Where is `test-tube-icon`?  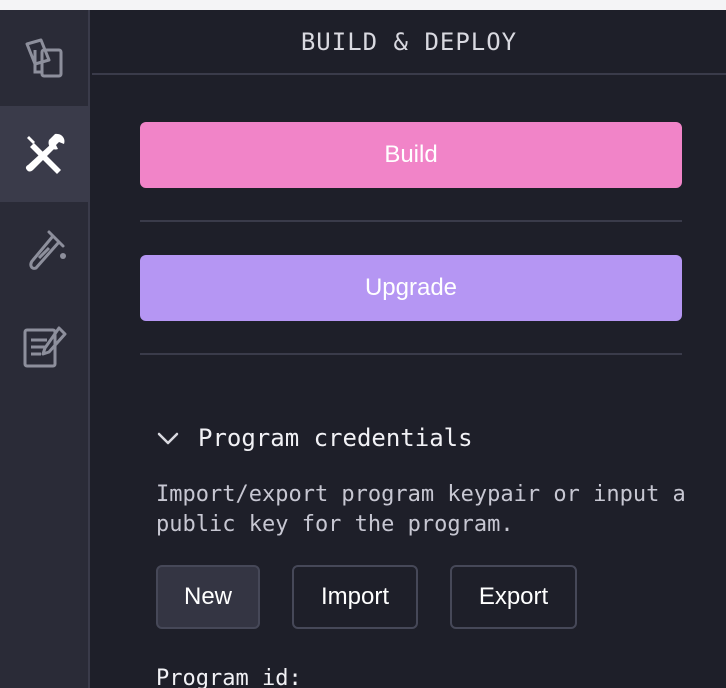 test-tube-icon is located at coordinates (47, 250).